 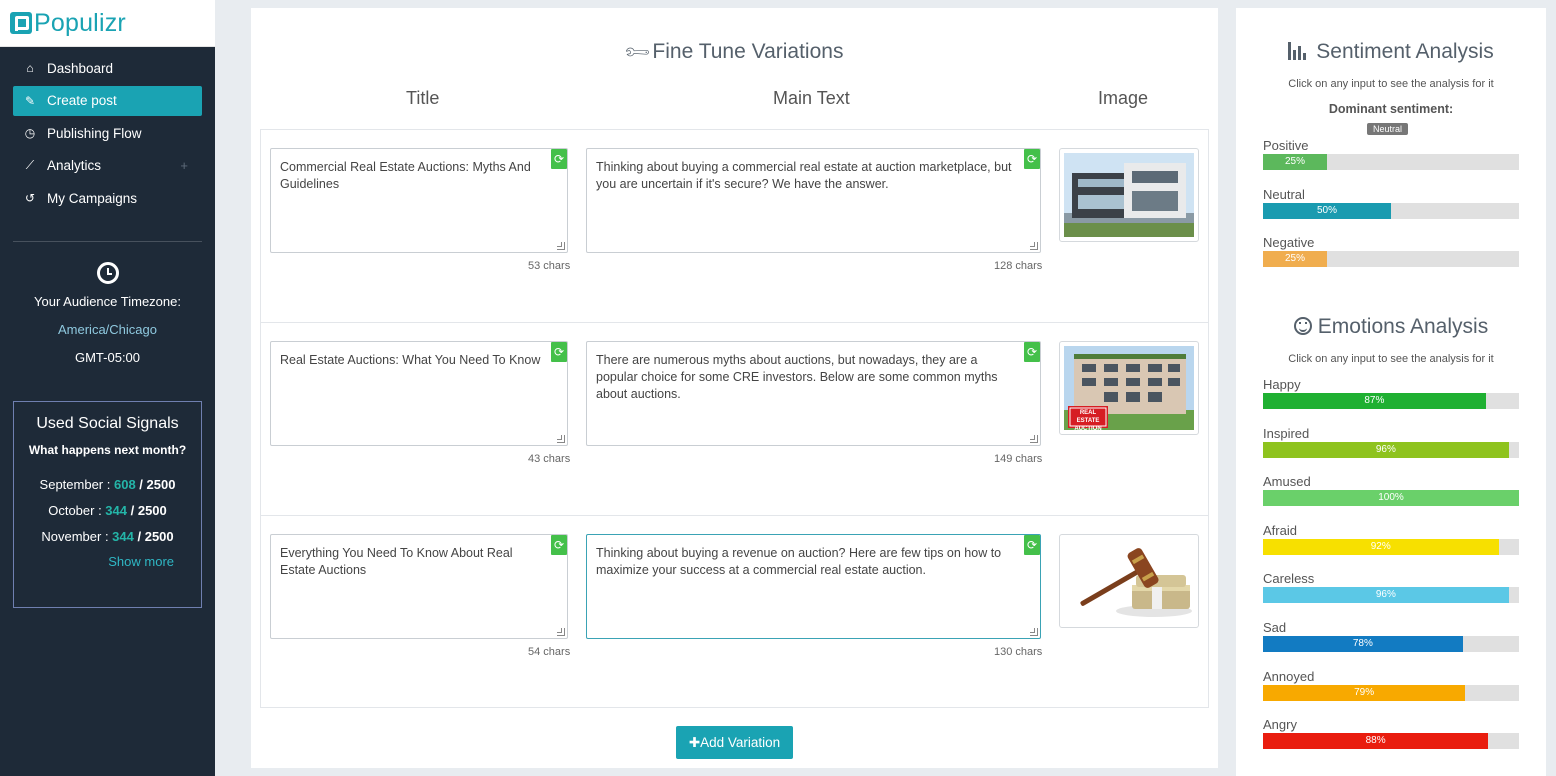 I want to click on show-more-link: Show more, so click(x=107, y=561).